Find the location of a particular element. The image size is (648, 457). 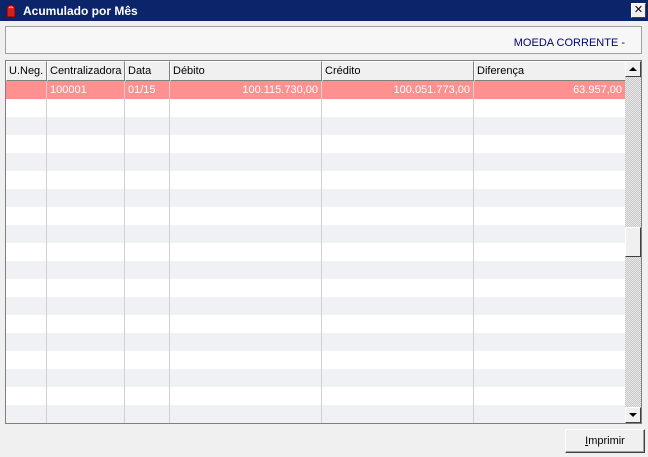

app-icon is located at coordinates (11, 11).